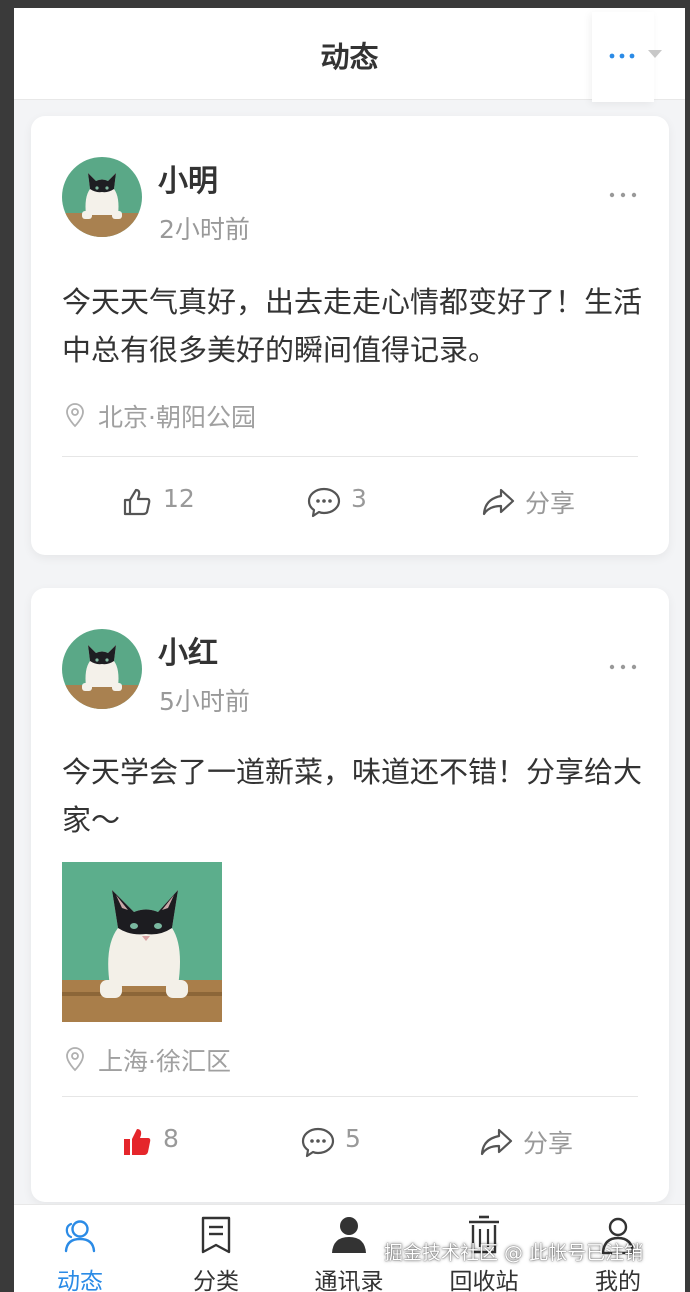  I want to click on location-text: 上海·徐汇区, so click(164, 1061).